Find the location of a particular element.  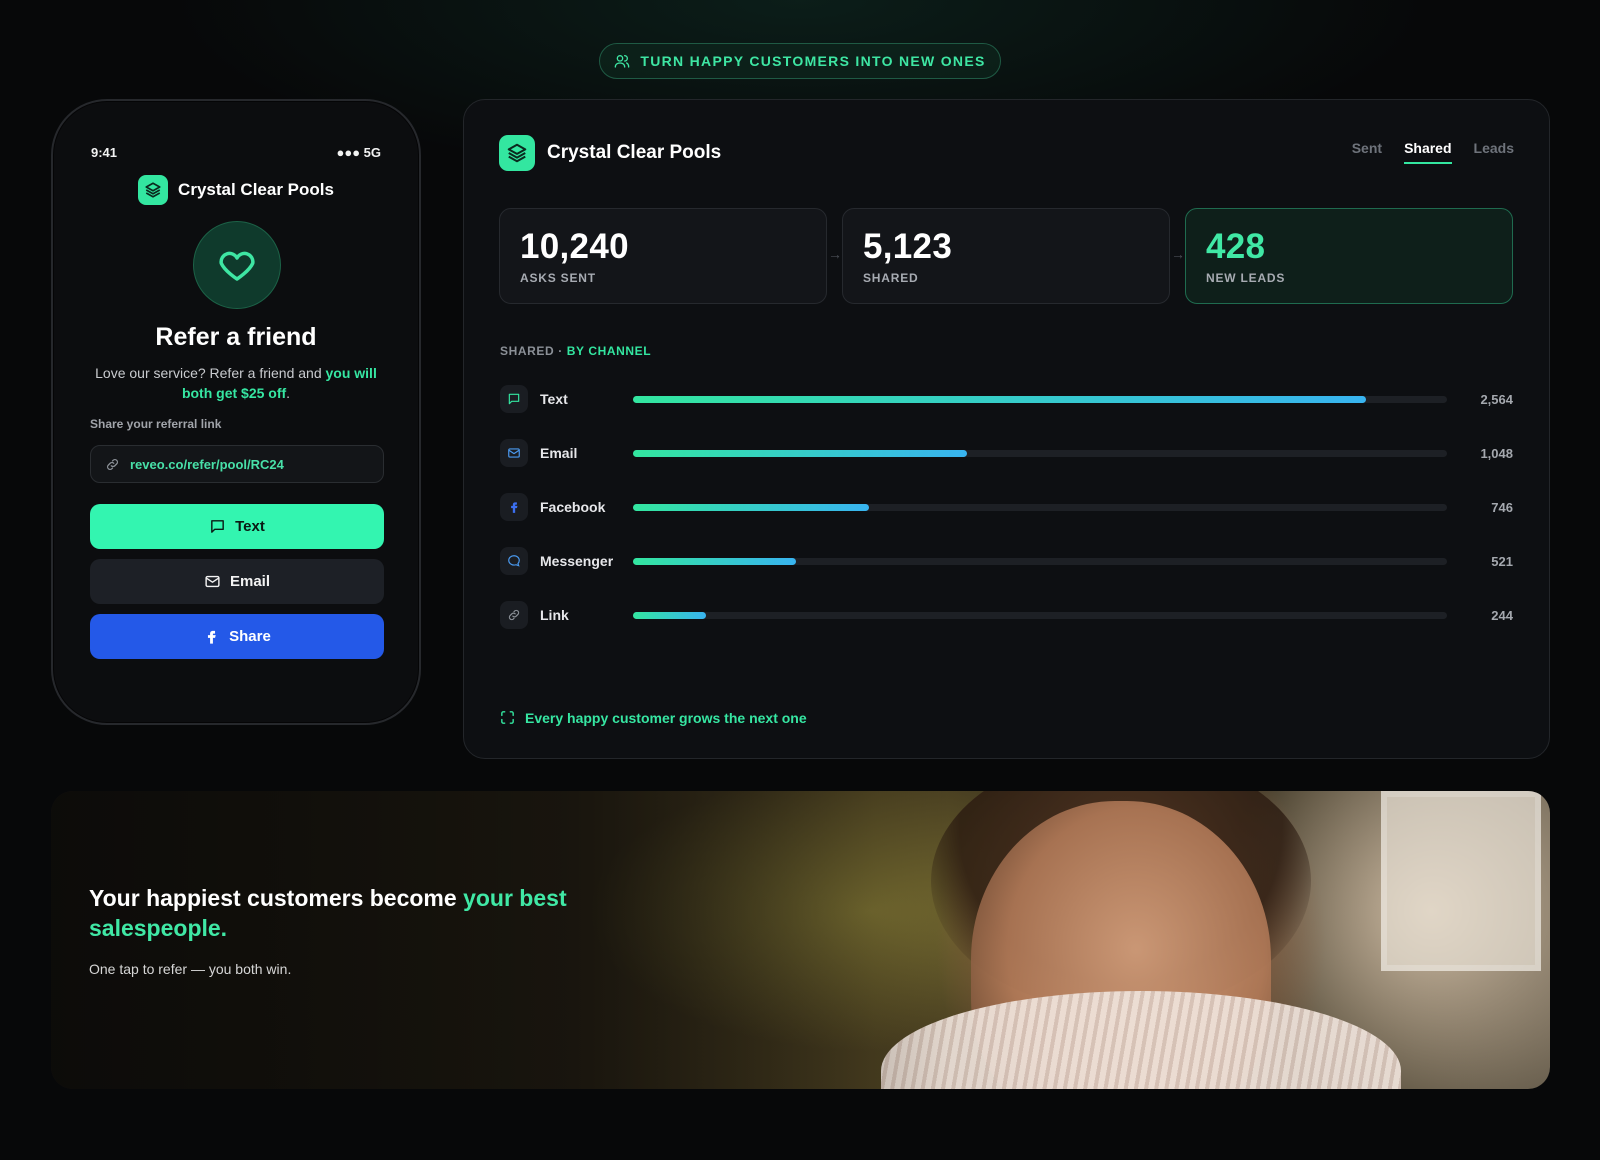

channel-value: 244 is located at coordinates (1502, 615).